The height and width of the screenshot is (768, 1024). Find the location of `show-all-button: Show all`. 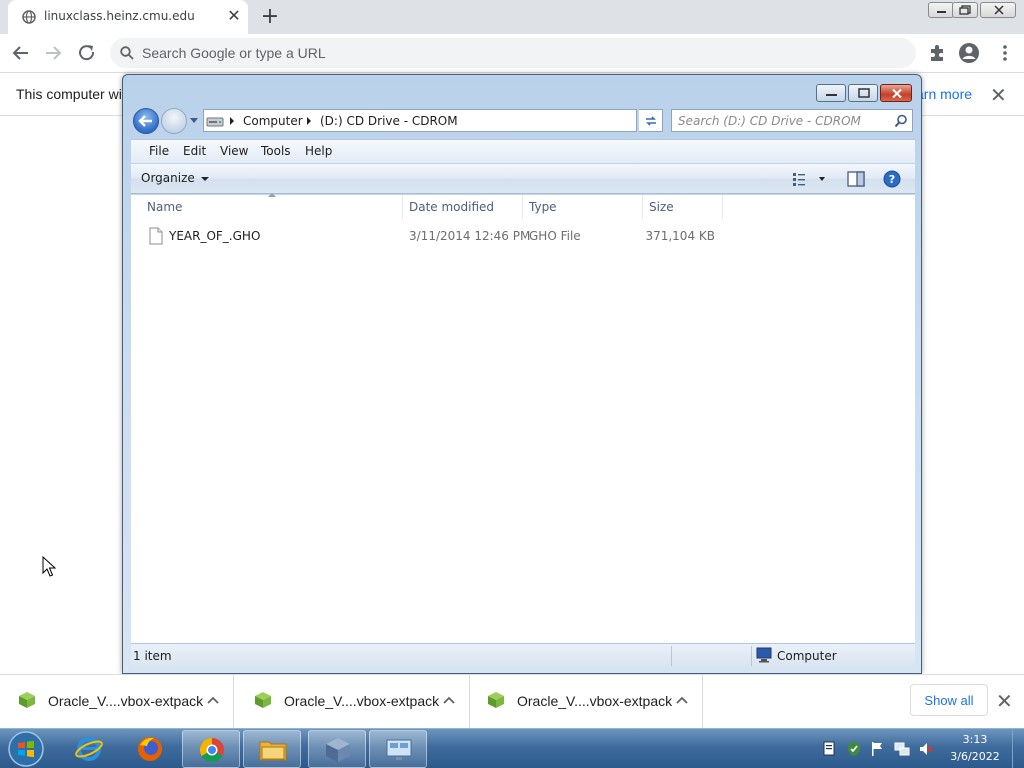

show-all-button: Show all is located at coordinates (949, 700).